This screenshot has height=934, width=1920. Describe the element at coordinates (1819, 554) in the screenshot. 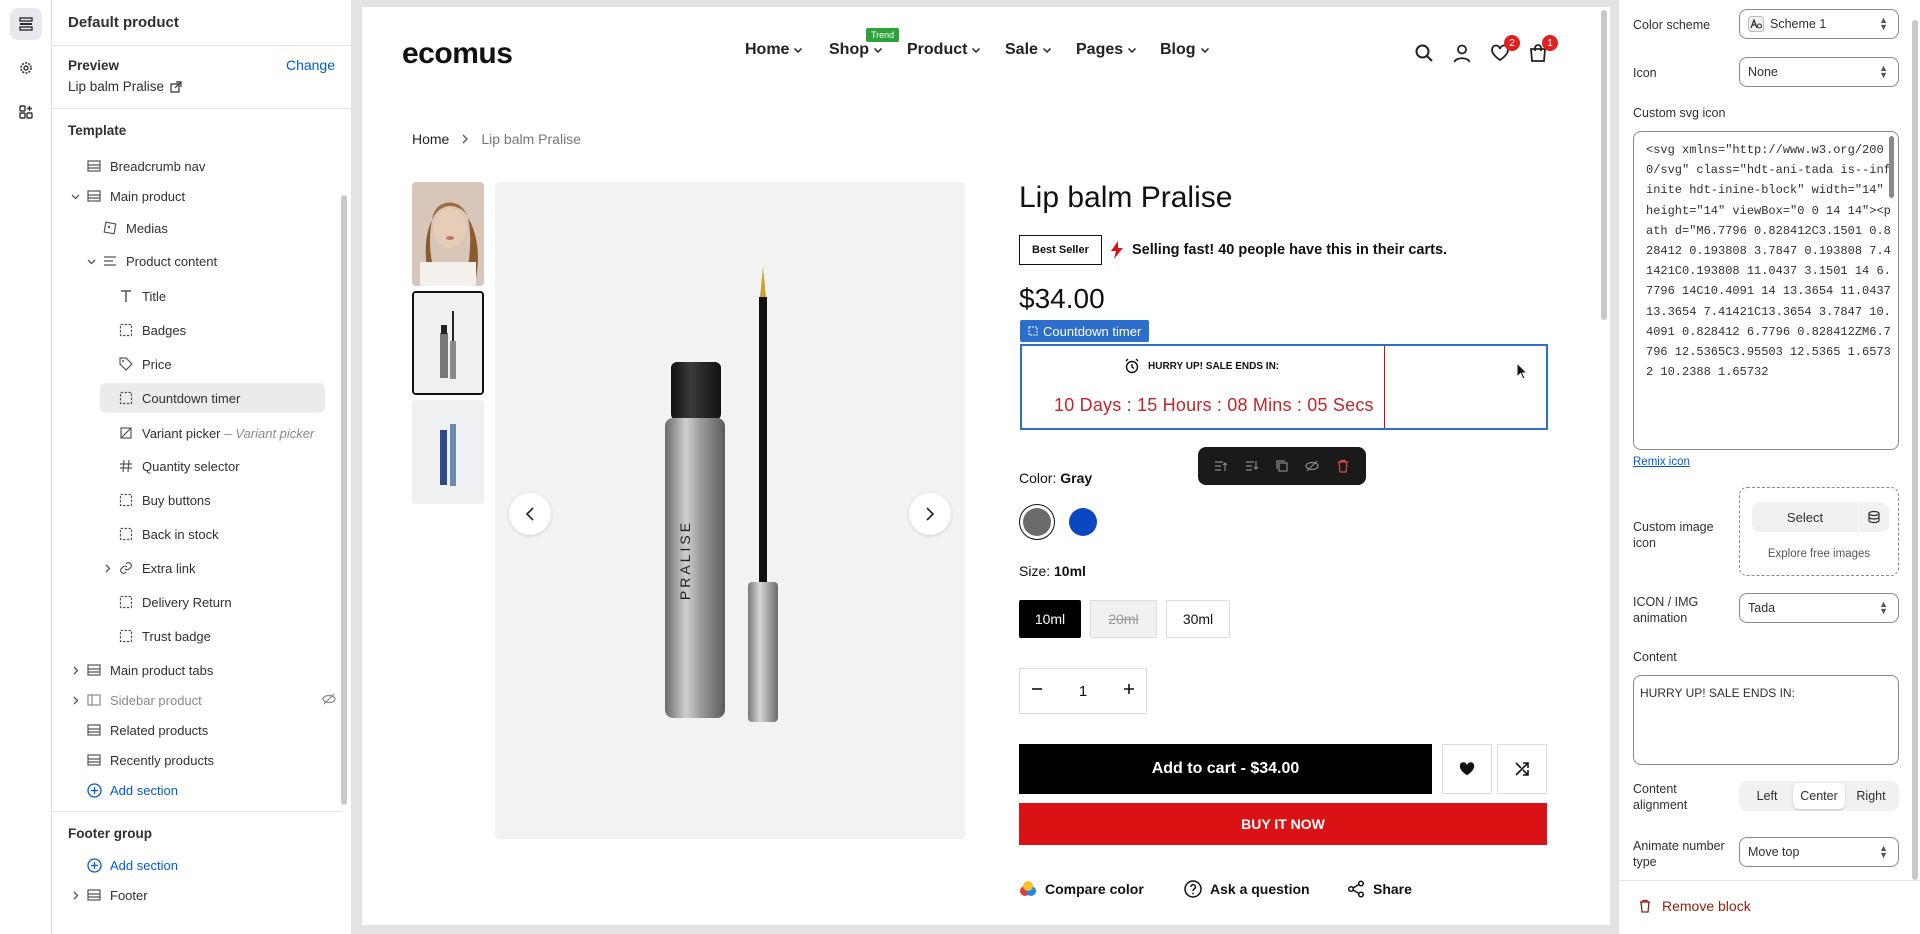

I see `explore-free-images-link: Explore free images` at that location.